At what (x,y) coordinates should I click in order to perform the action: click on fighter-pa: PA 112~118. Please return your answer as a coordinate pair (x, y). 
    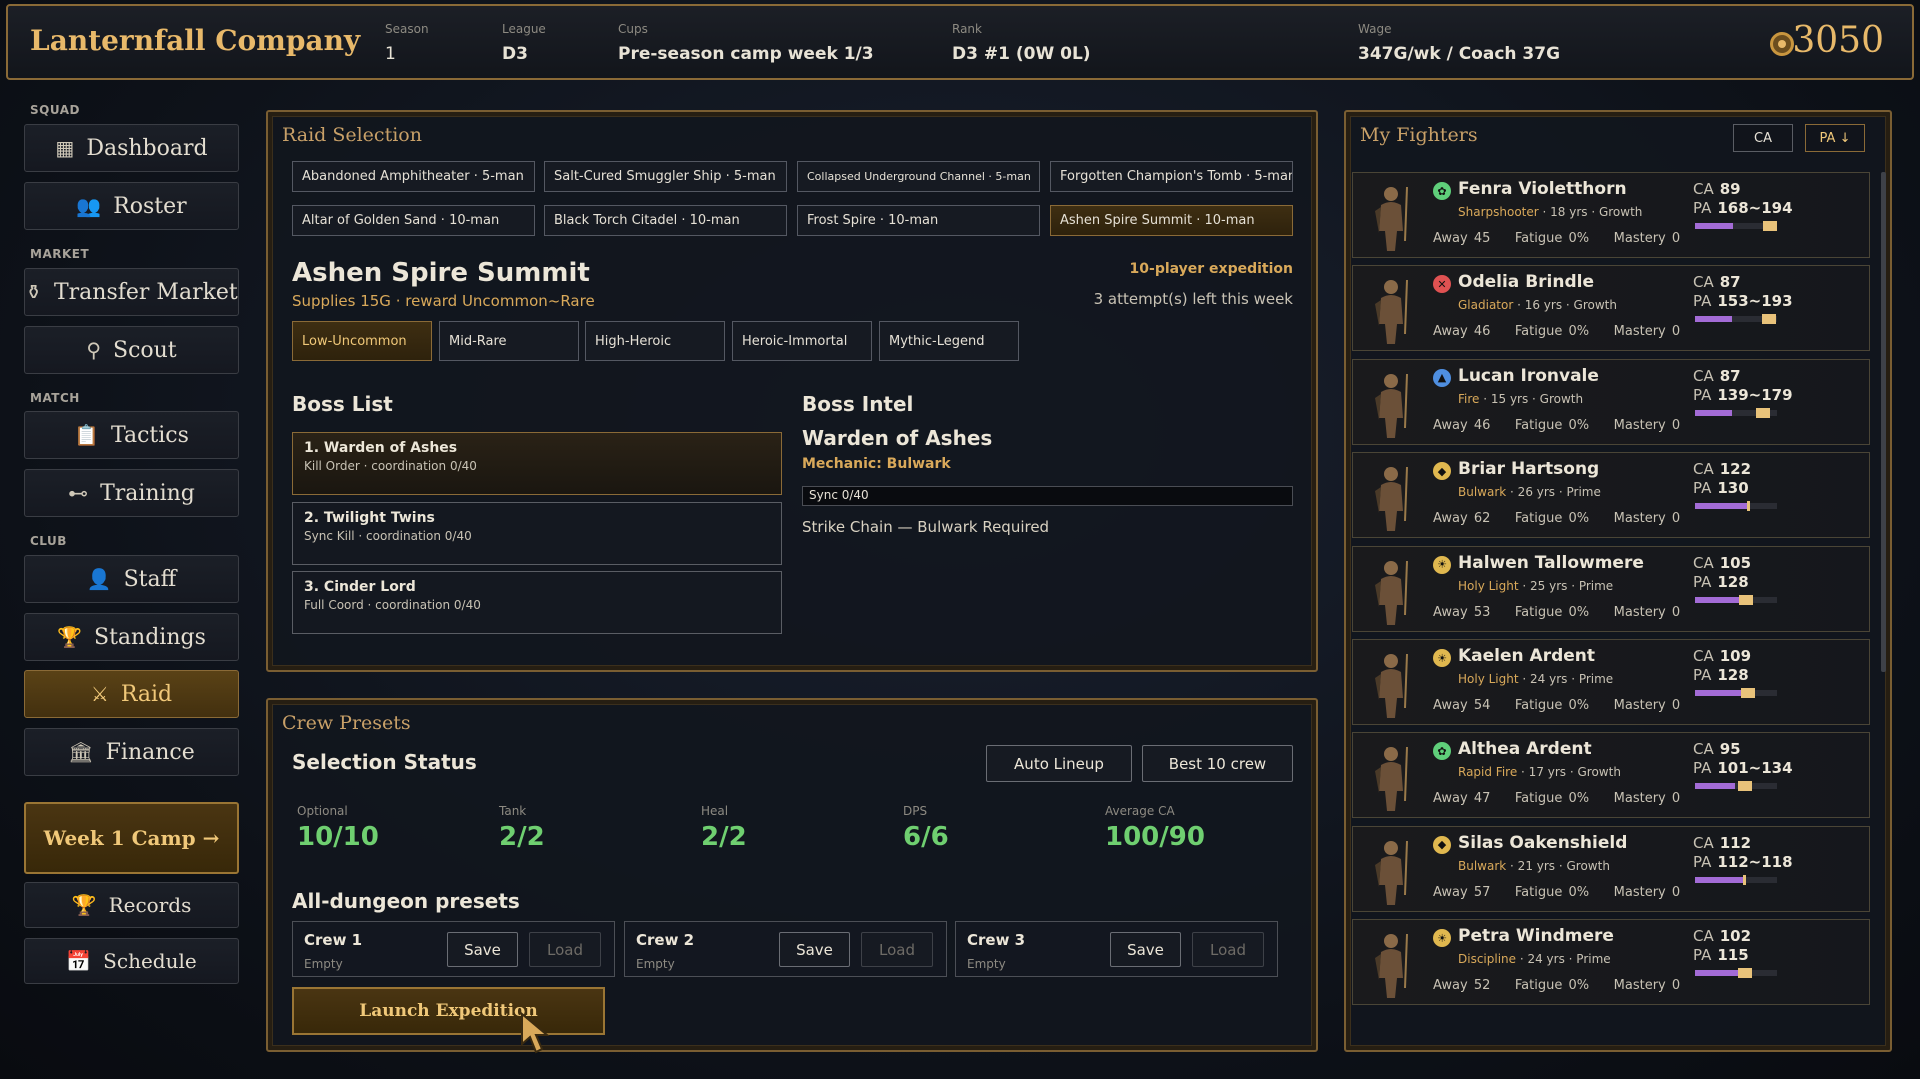
    Looking at the image, I should click on (1743, 861).